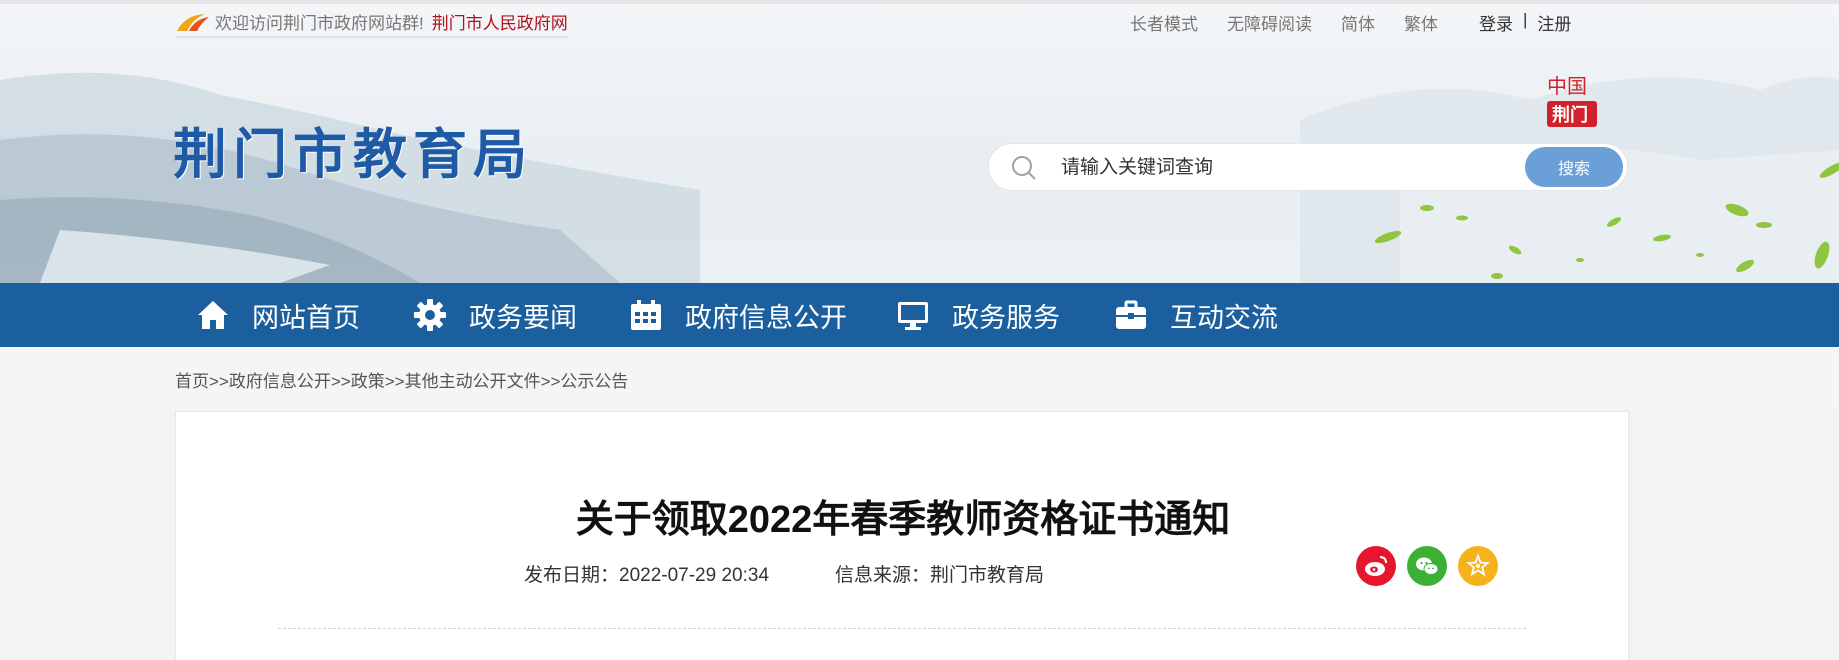  Describe the element at coordinates (1358, 22) in the screenshot. I see `simplified-chinese-link: 简体` at that location.